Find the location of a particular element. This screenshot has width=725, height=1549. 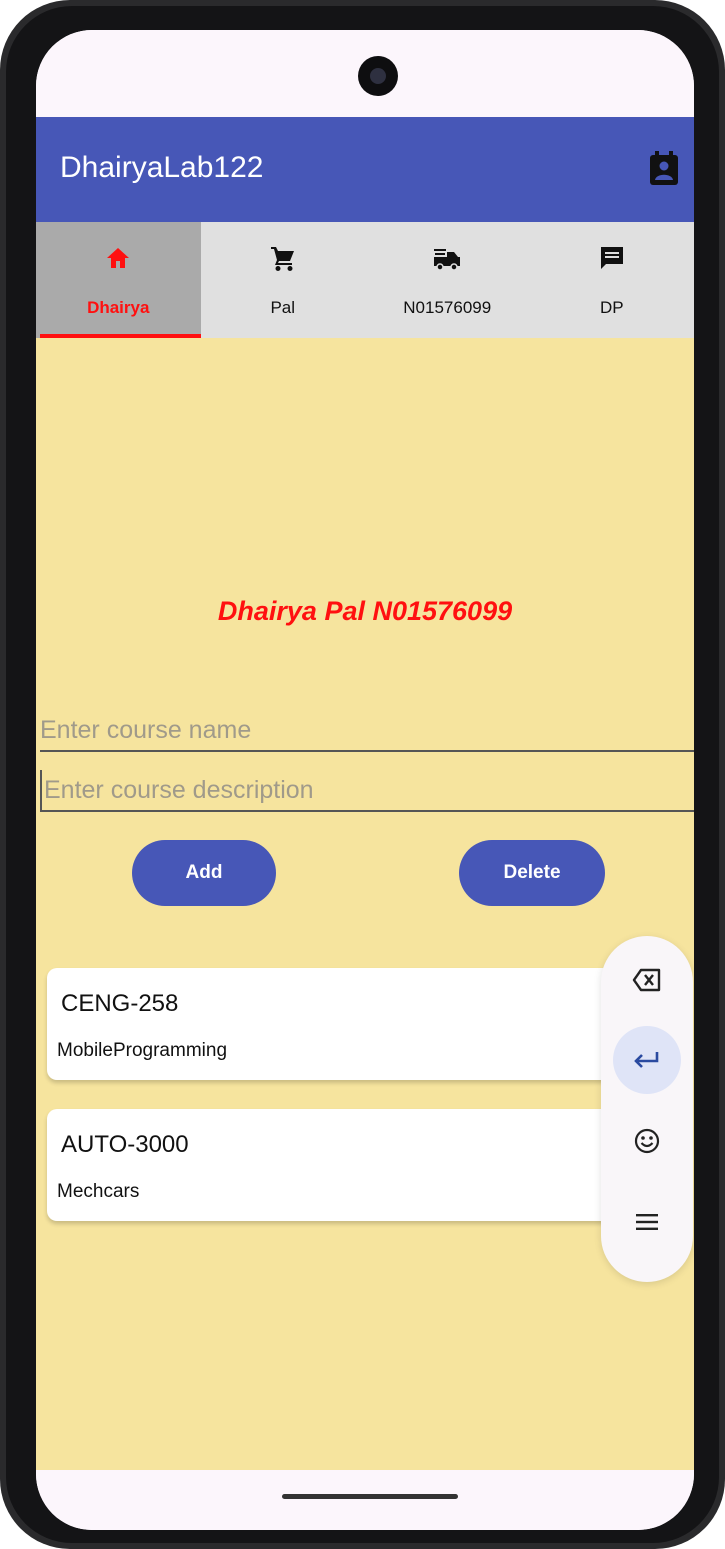

course-code: AUTO-3000 is located at coordinates (125, 1144).